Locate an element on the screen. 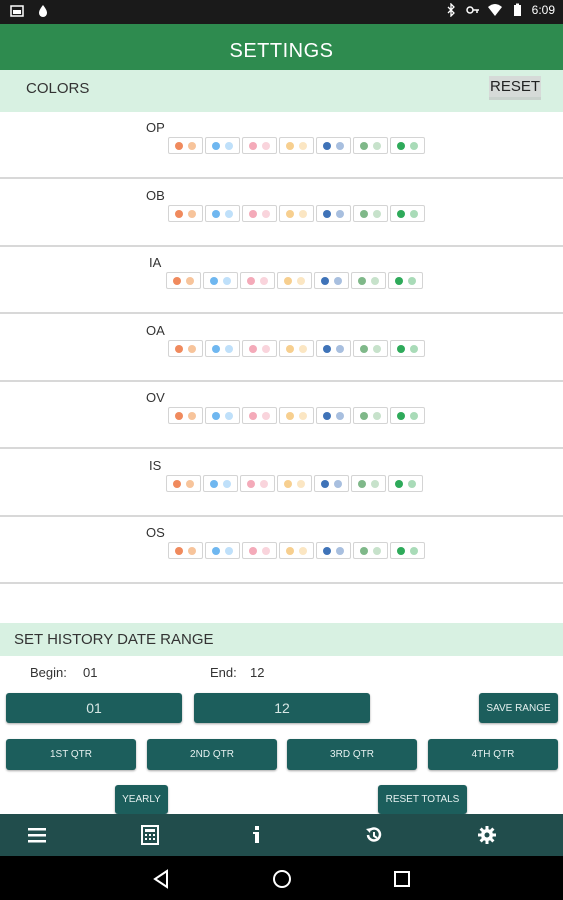 This screenshot has height=900, width=563. begin-value: 01 is located at coordinates (90, 672).